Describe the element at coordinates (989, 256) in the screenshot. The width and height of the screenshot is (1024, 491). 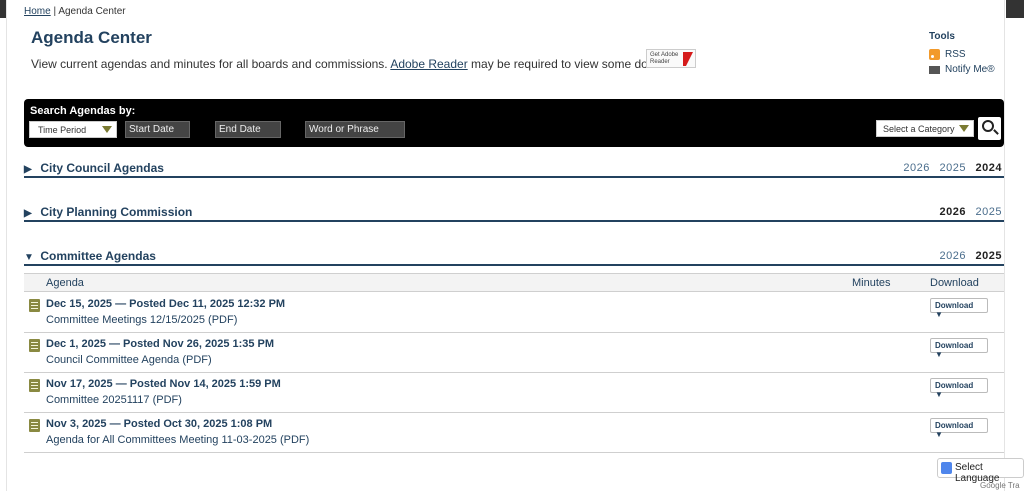
I see `year-link-current: 2025` at that location.